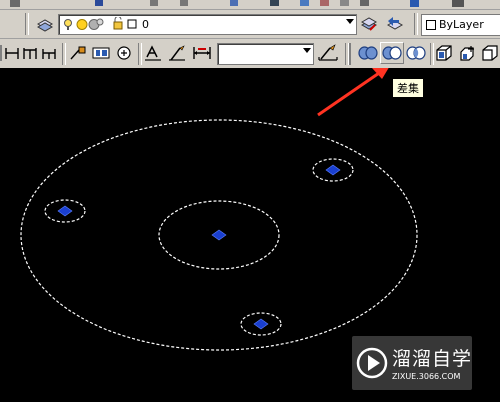 The width and height of the screenshot is (500, 402). Describe the element at coordinates (219, 235) in the screenshot. I see `grip-center` at that location.